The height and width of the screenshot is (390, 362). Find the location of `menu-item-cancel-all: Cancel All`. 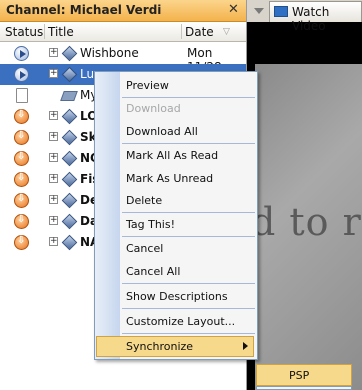

menu-item-cancel-all: Cancel All is located at coordinates (153, 271).